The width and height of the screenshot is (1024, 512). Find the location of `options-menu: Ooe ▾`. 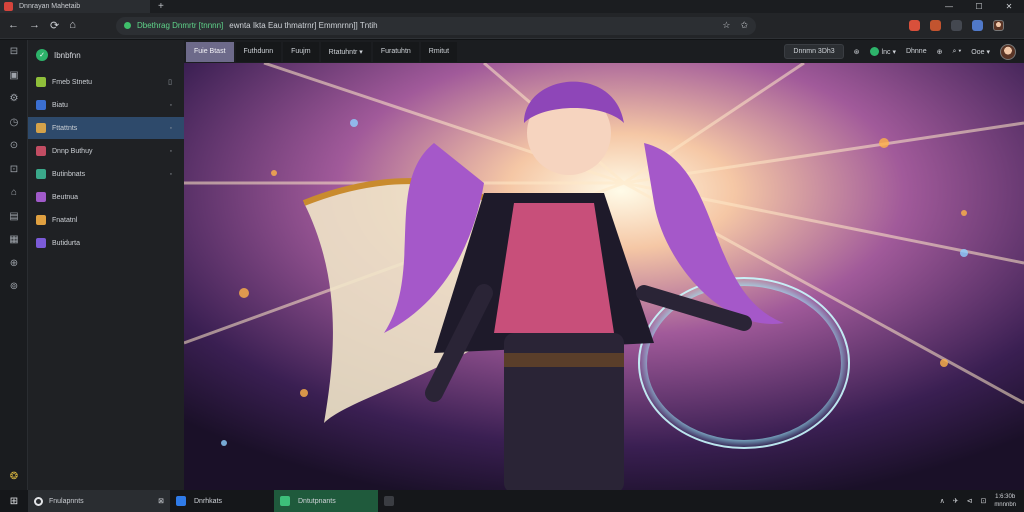

options-menu: Ooe ▾ is located at coordinates (980, 52).